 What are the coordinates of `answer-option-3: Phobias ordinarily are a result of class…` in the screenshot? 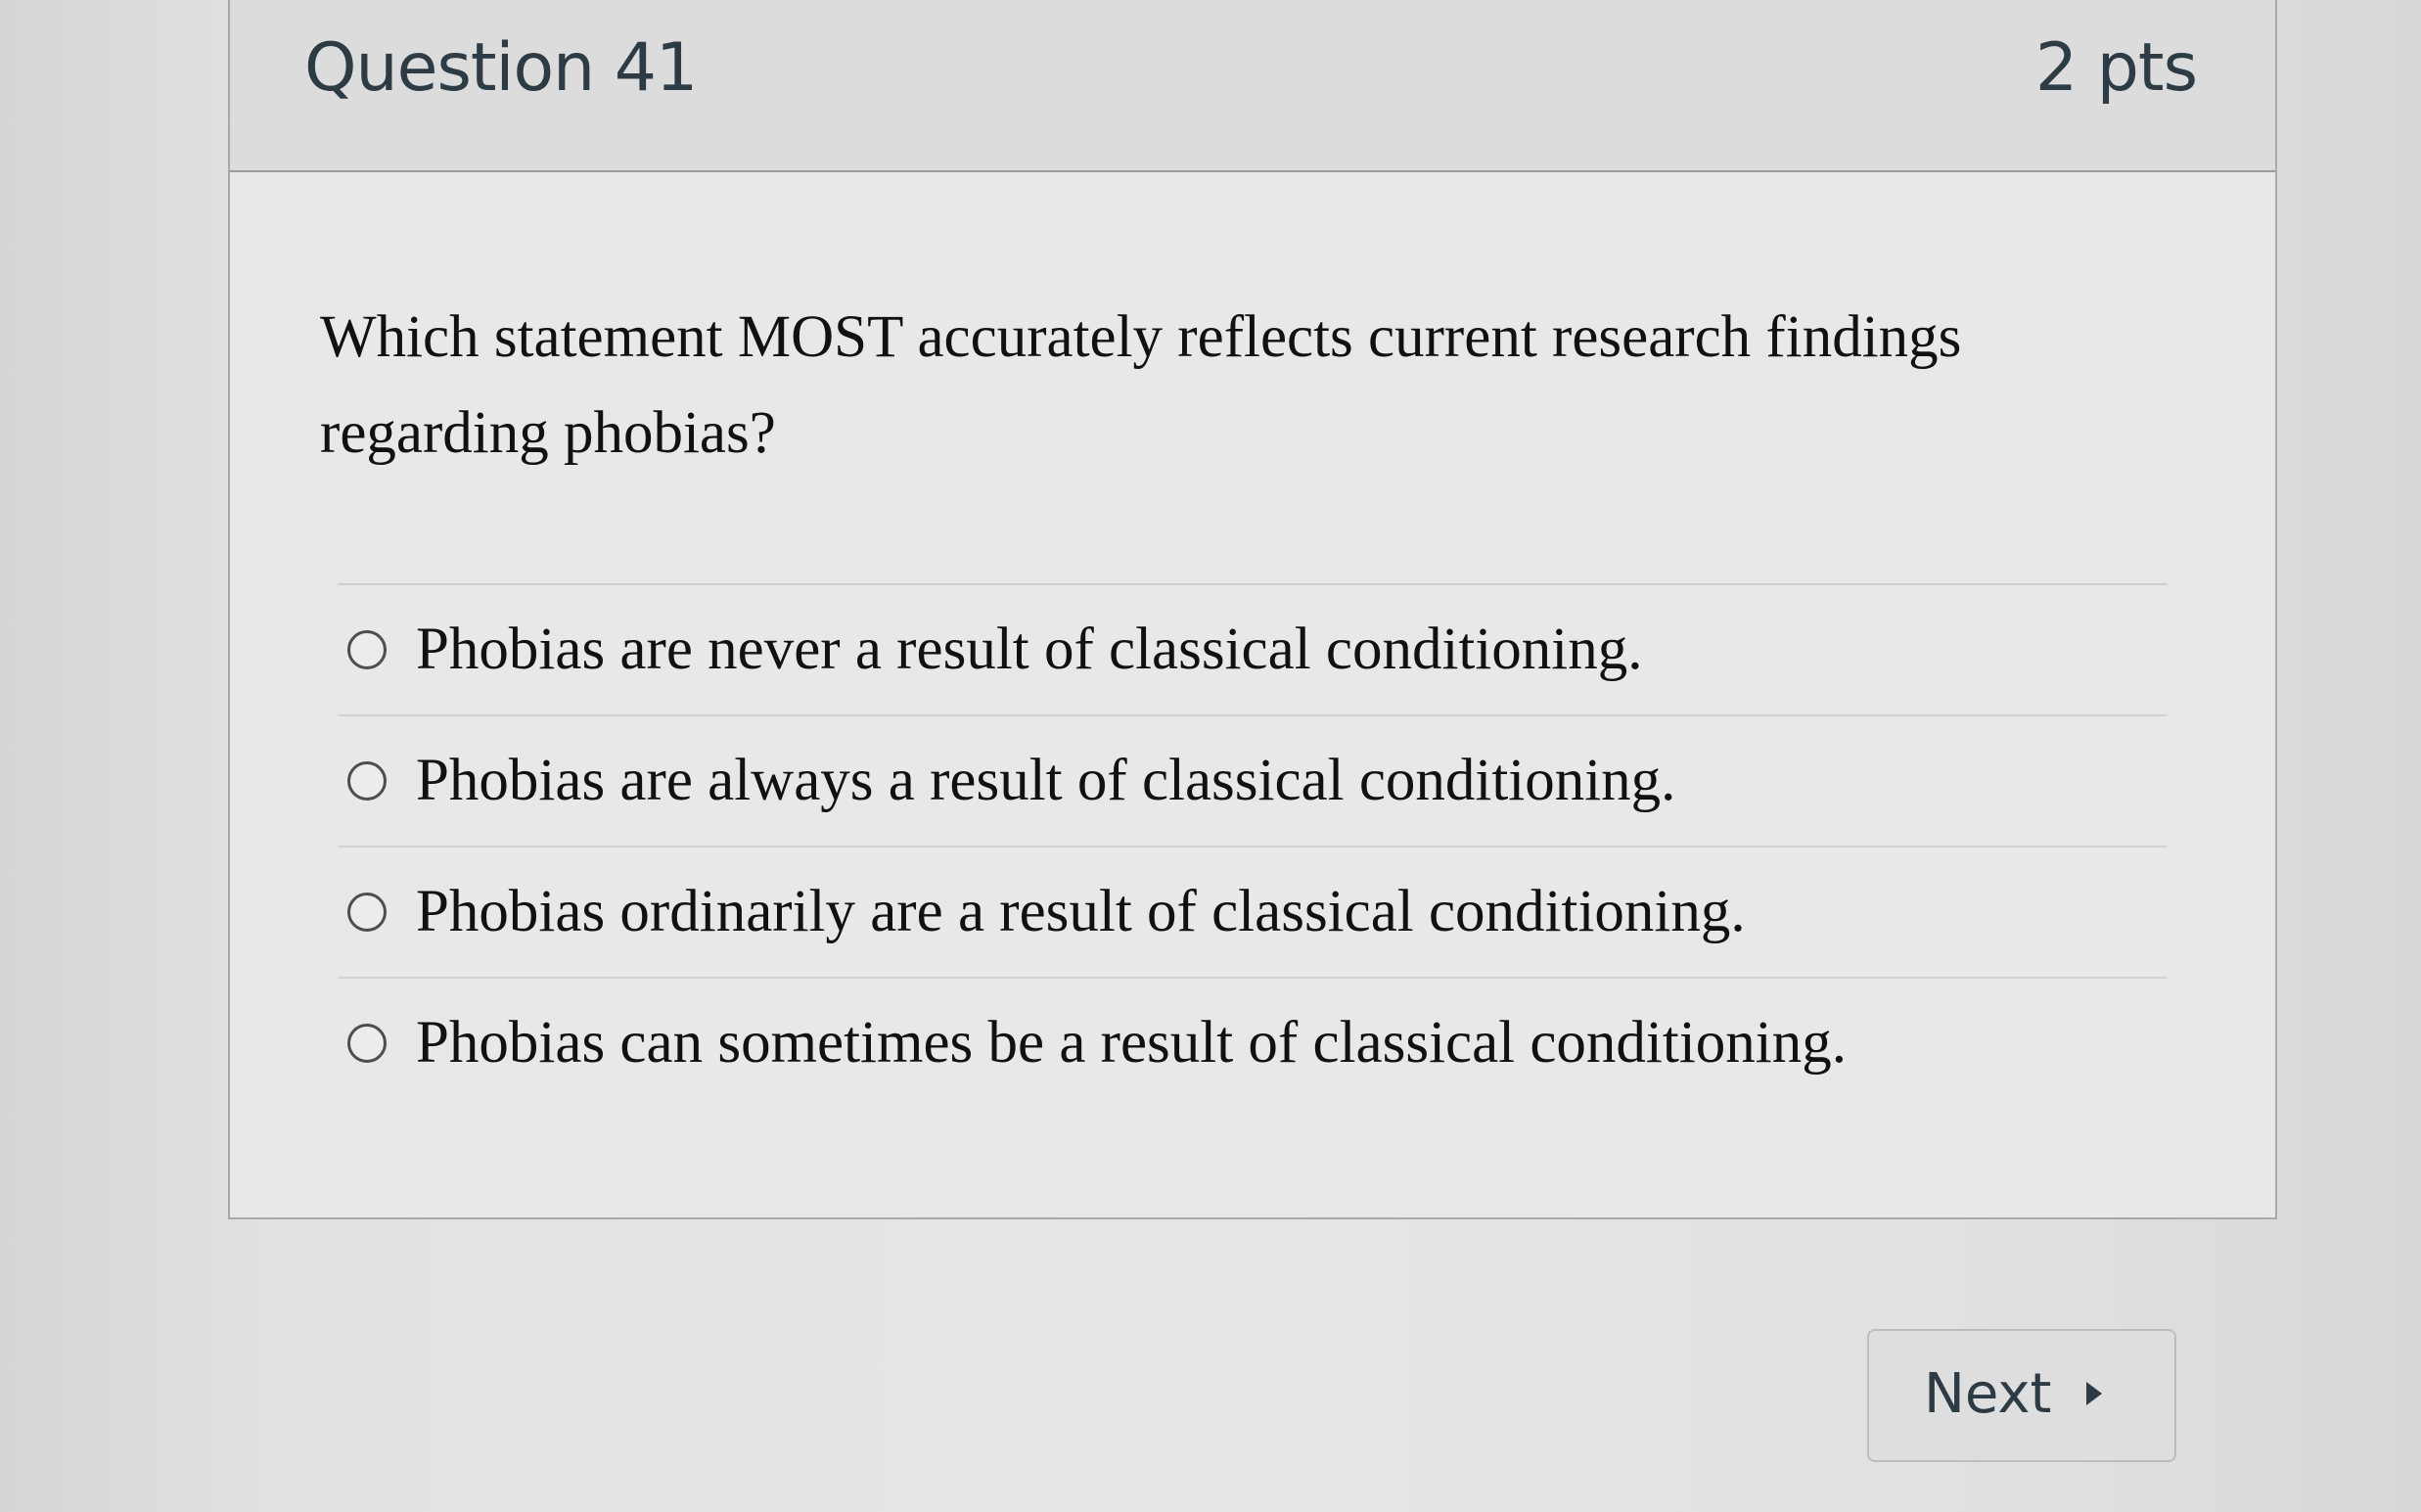 It's located at (1253, 913).